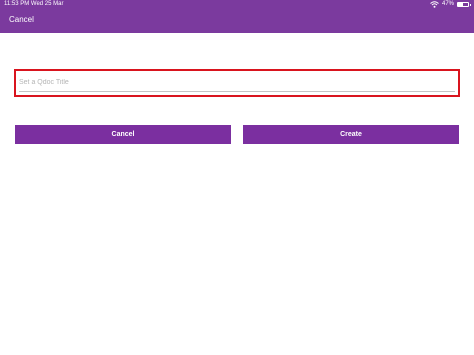 This screenshot has width=474, height=355. I want to click on cancel-button: Cancel, so click(123, 134).